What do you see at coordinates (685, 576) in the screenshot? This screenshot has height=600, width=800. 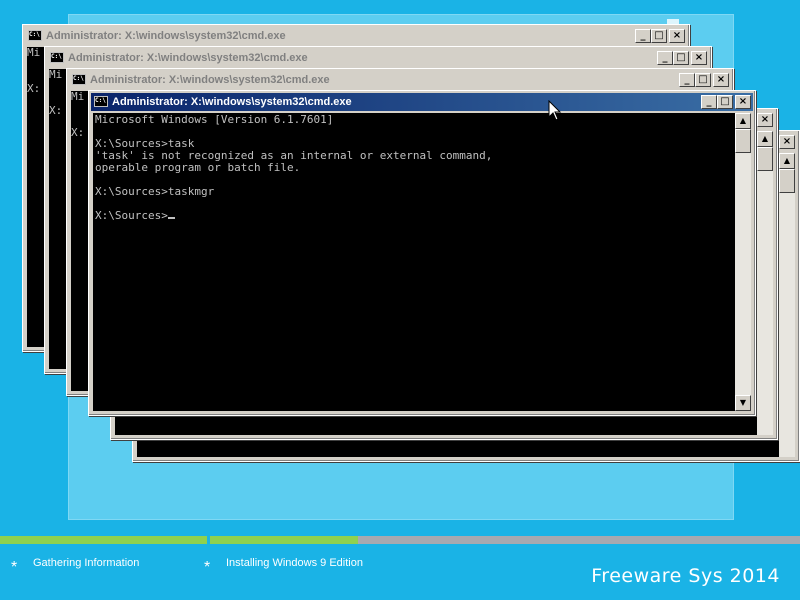 I see `brand-label: Freeware Sys 2014` at bounding box center [685, 576].